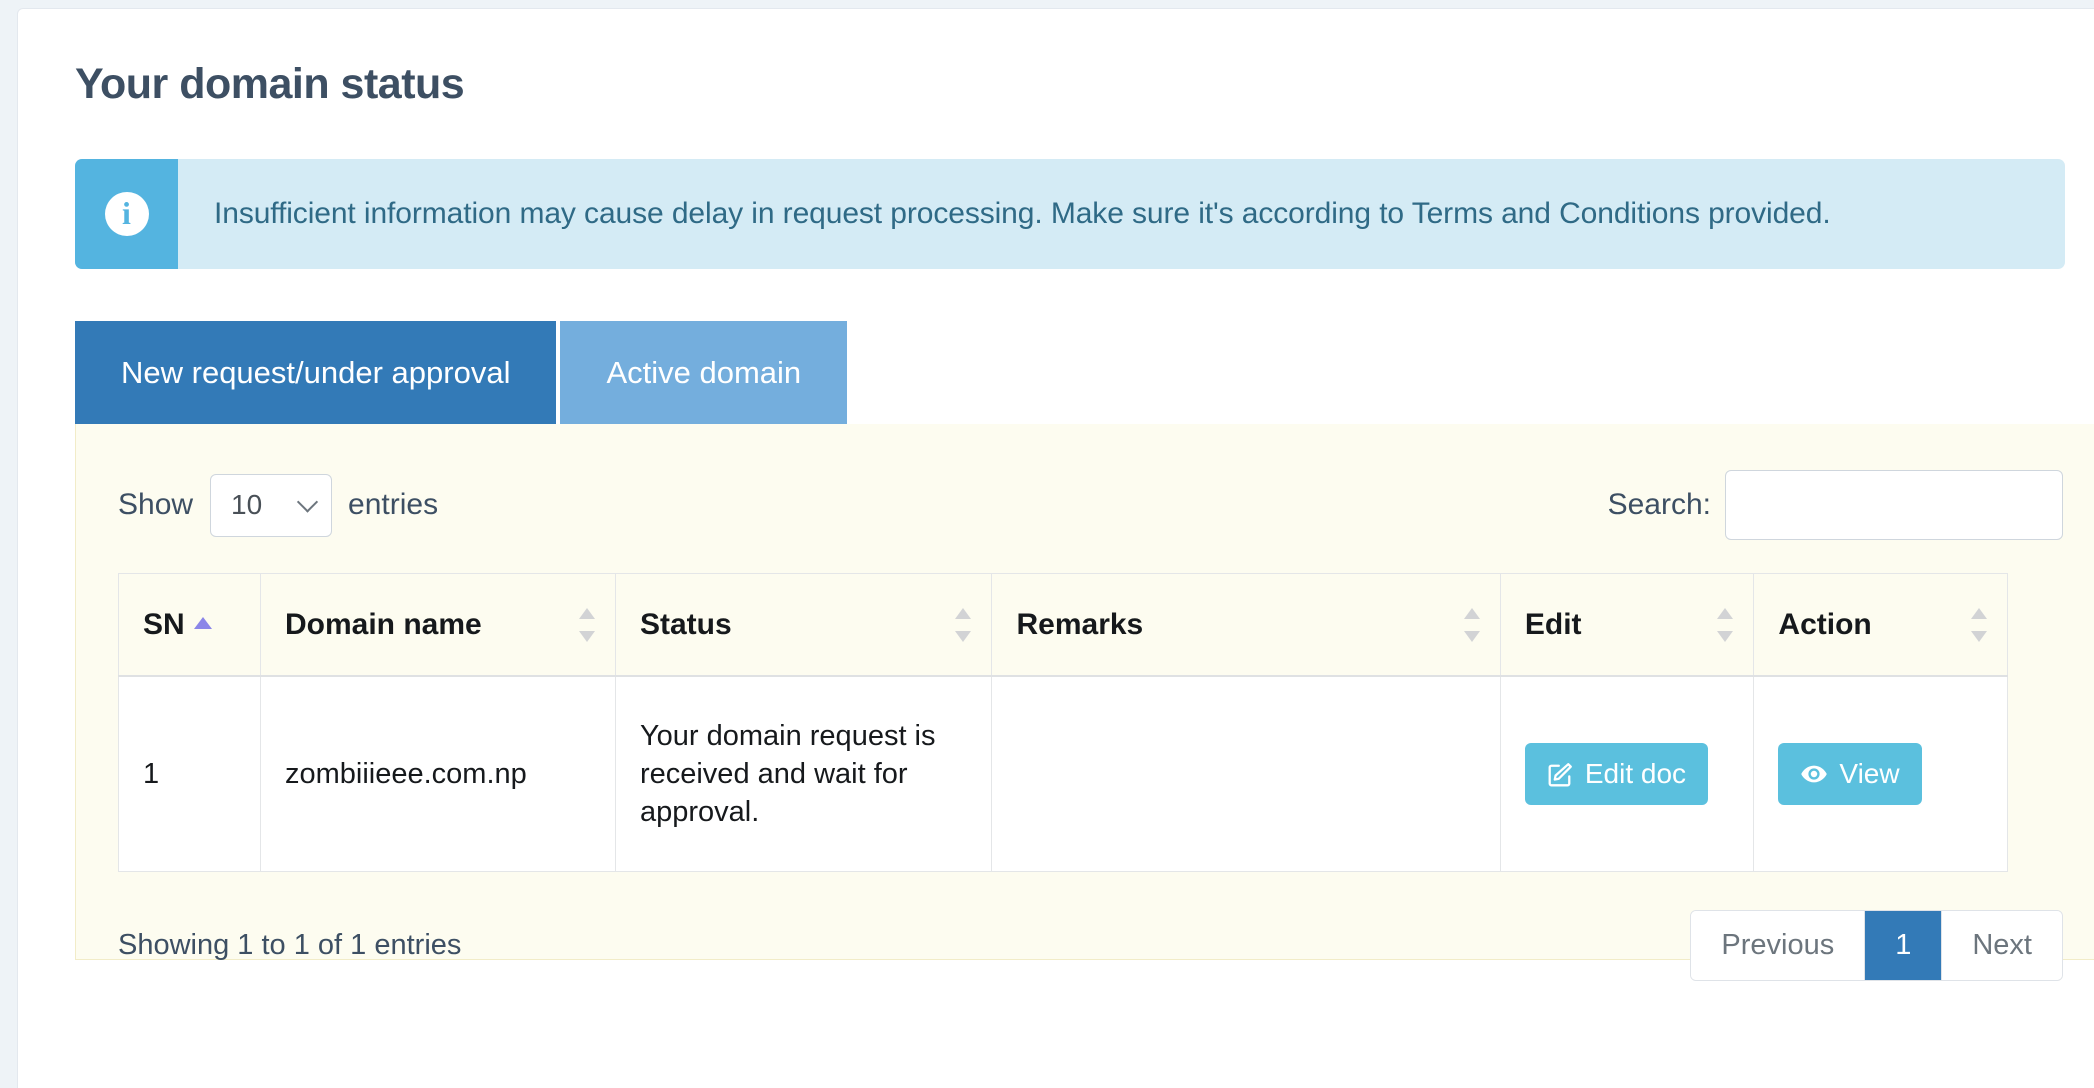  What do you see at coordinates (1084, 373) in the screenshot?
I see `tab-bar: New request/under approval Active domain` at bounding box center [1084, 373].